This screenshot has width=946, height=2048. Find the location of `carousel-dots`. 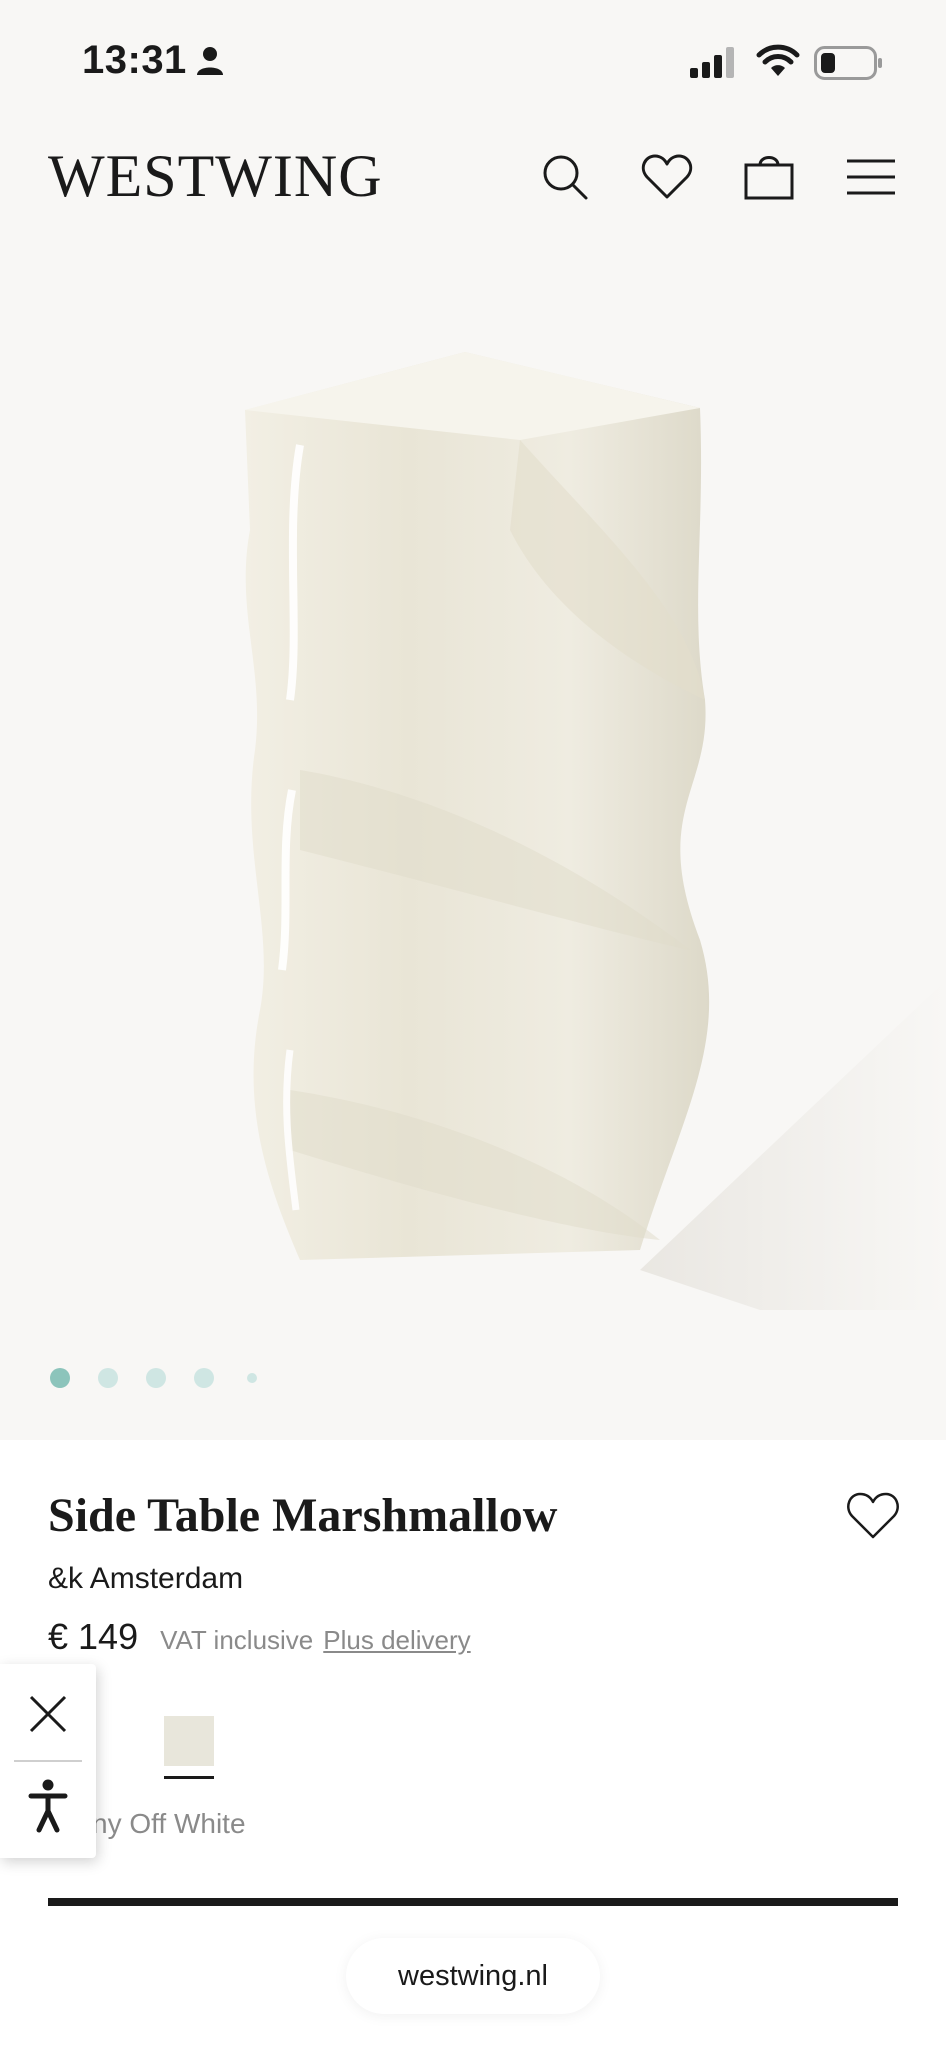

carousel-dots is located at coordinates (167, 1378).